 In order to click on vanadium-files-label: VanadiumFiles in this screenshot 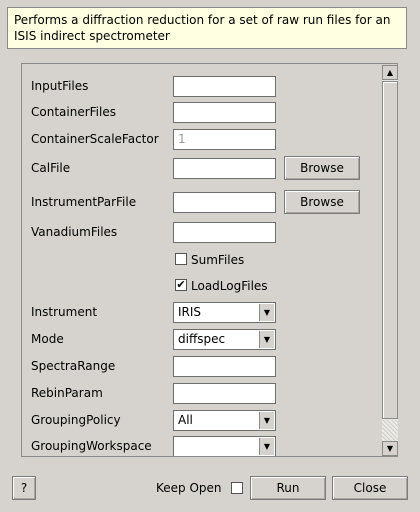, I will do `click(74, 232)`.